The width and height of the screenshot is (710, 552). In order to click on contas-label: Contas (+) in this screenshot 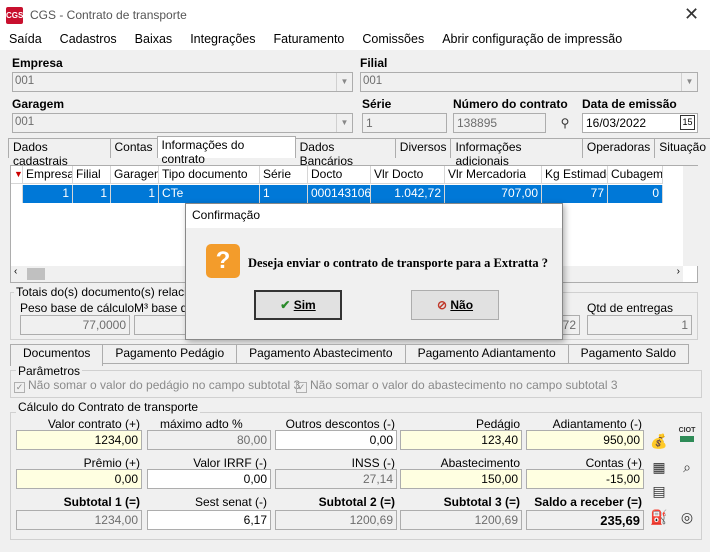, I will do `click(613, 463)`.